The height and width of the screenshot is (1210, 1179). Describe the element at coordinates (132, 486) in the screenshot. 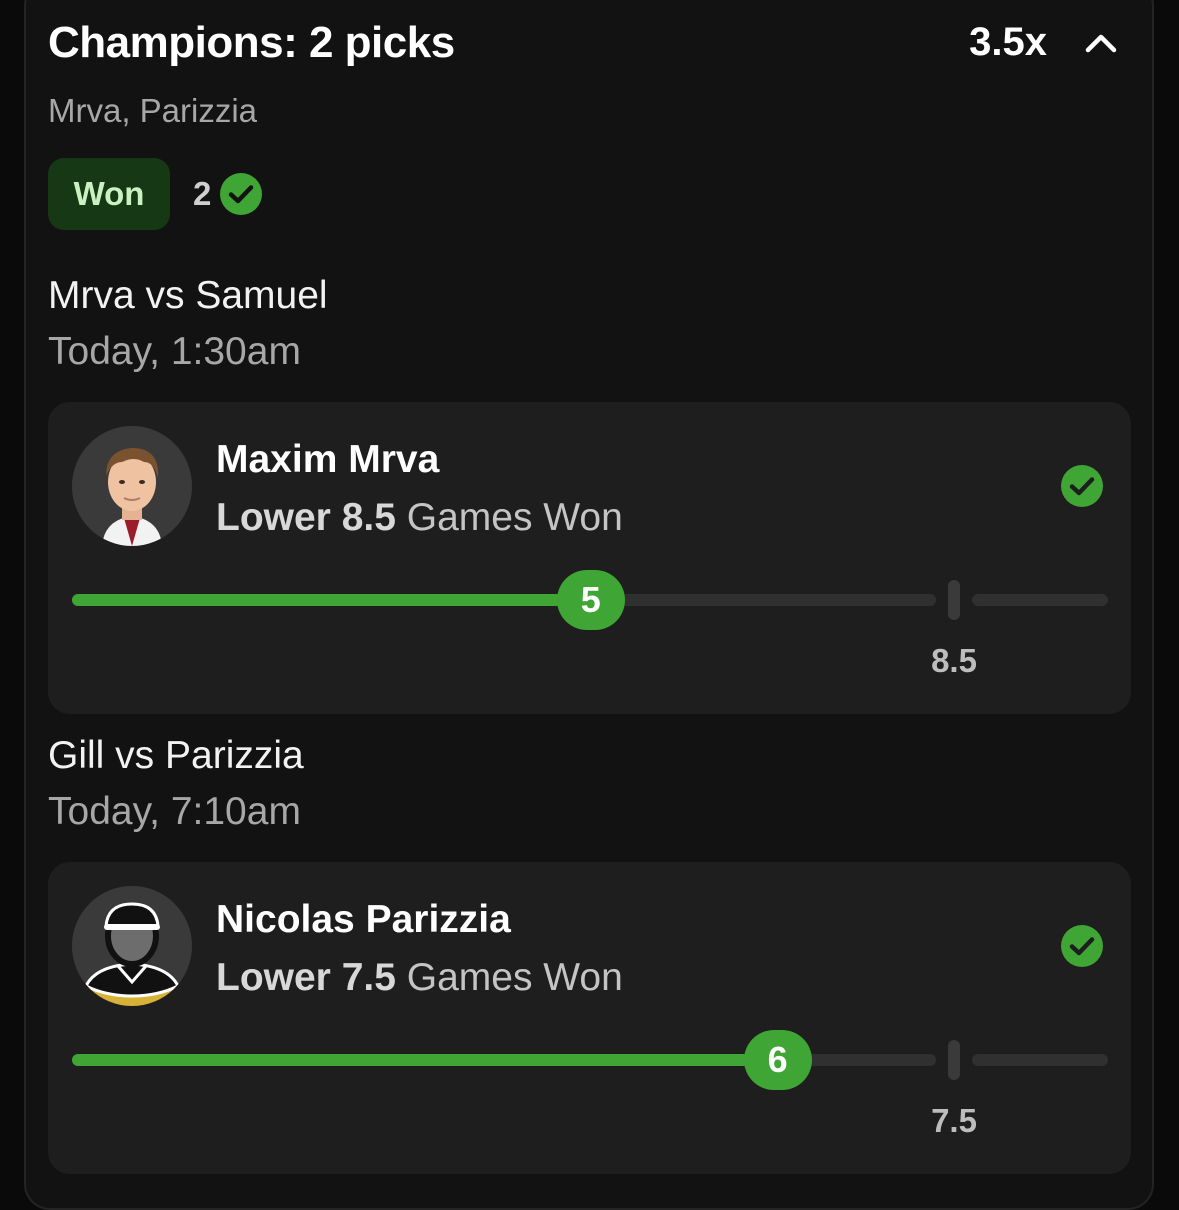

I see `player-photo-icon` at that location.